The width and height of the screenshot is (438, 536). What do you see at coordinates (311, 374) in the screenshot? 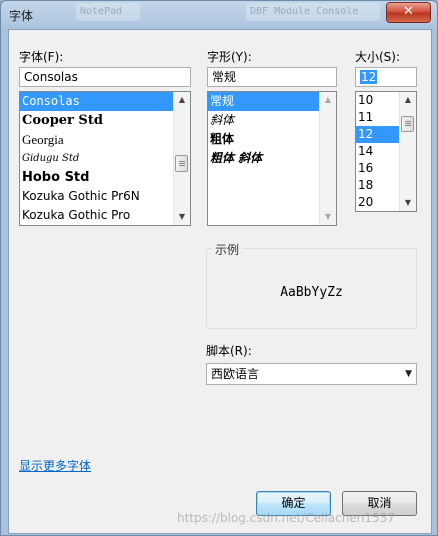
I see `script-select: 西欧语言 ▼` at bounding box center [311, 374].